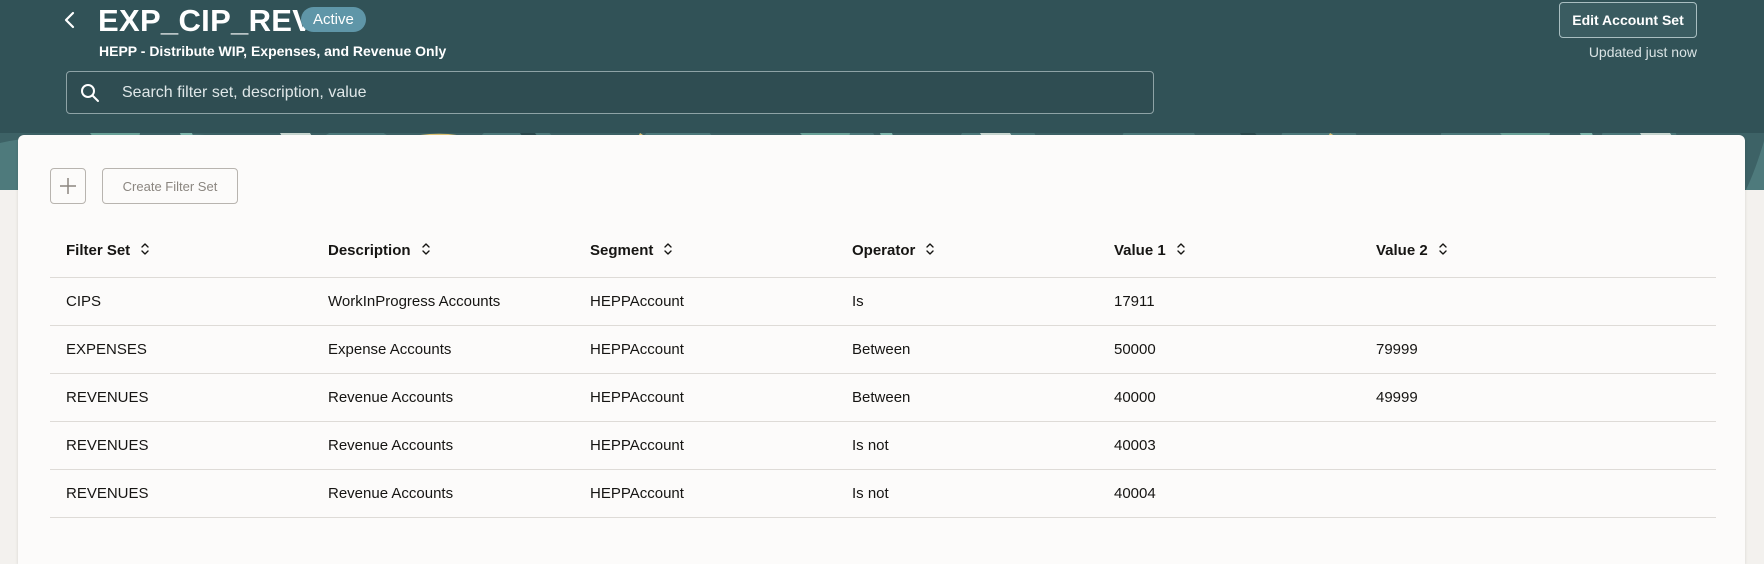 Image resolution: width=1764 pixels, height=564 pixels. What do you see at coordinates (181, 251) in the screenshot?
I see `column-header-filter-set: Filter Set` at bounding box center [181, 251].